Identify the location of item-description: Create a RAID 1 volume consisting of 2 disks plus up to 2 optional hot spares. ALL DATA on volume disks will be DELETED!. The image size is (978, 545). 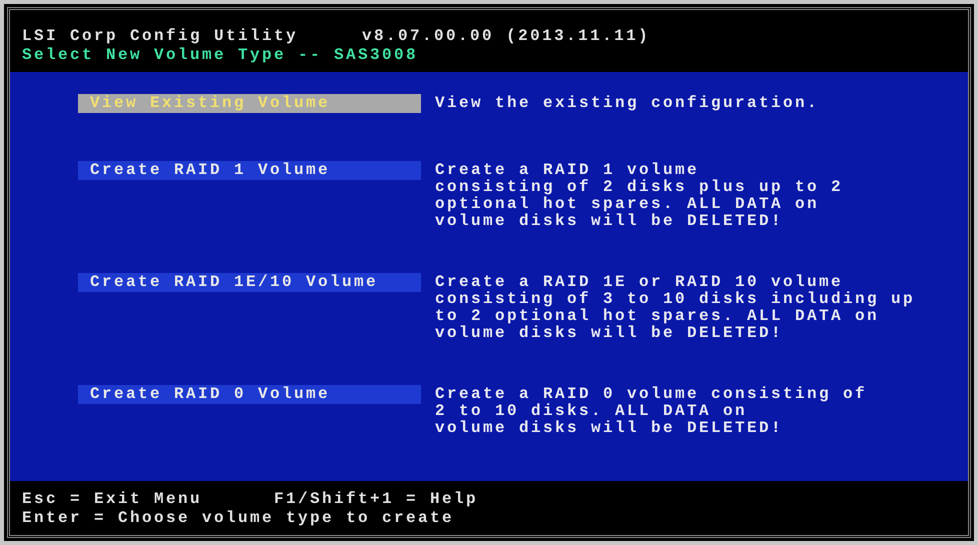
(639, 195).